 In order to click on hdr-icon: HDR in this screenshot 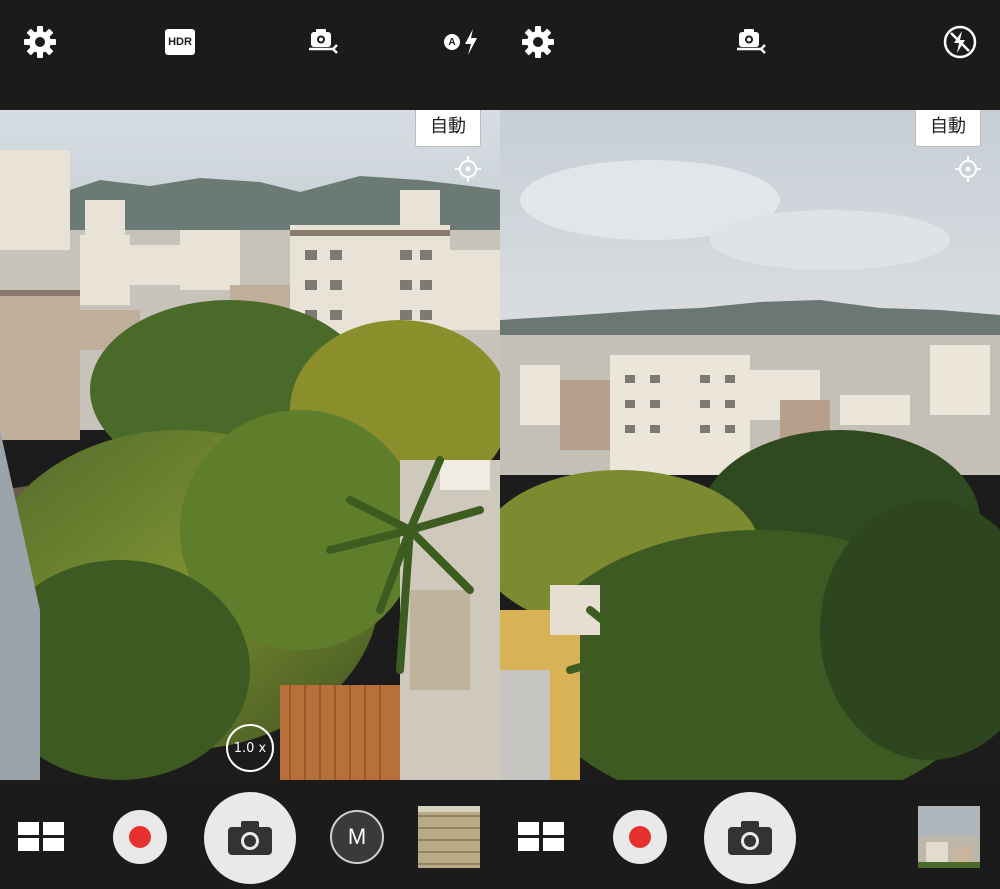, I will do `click(180, 42)`.